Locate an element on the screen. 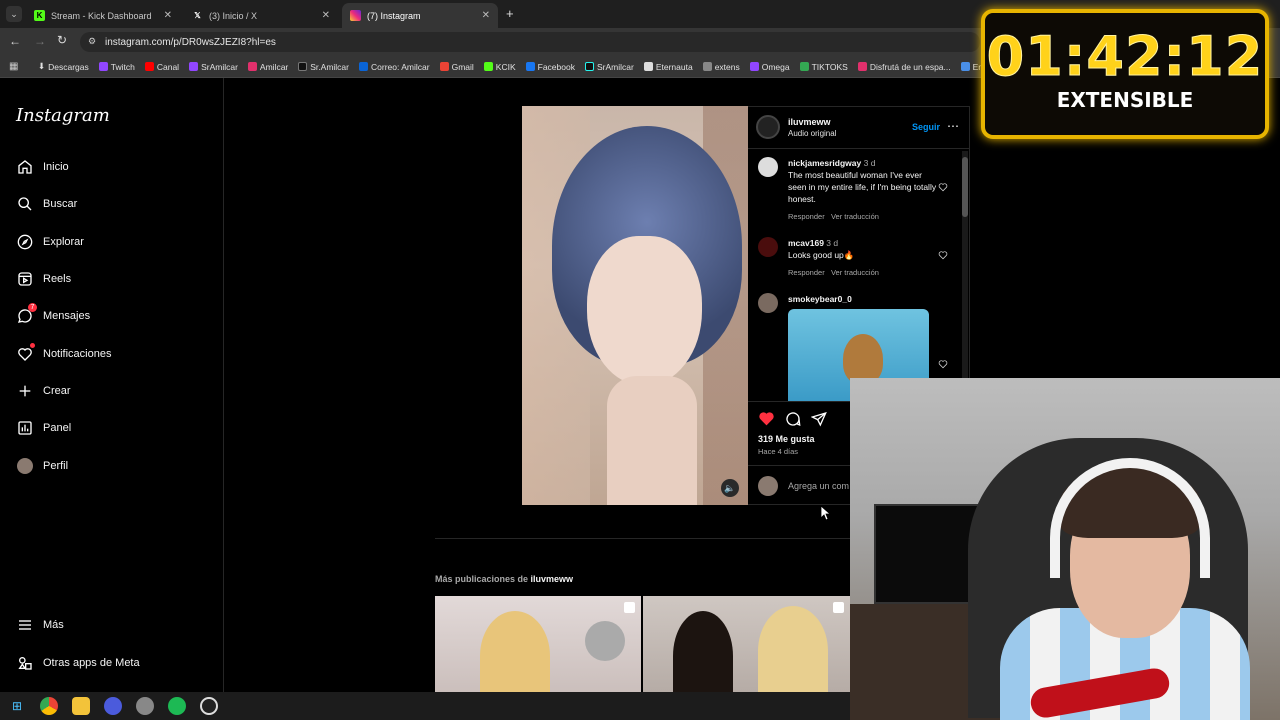 The height and width of the screenshot is (720, 1280). bookmark: KCIK is located at coordinates (499, 67).